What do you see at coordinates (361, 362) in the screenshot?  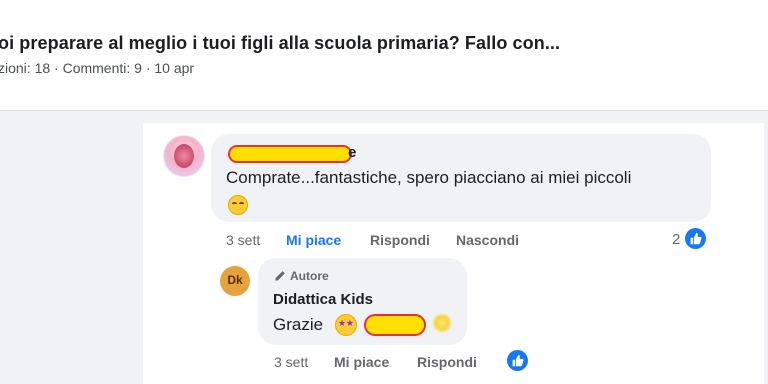 I see `reply-like-button: Mi piace` at bounding box center [361, 362].